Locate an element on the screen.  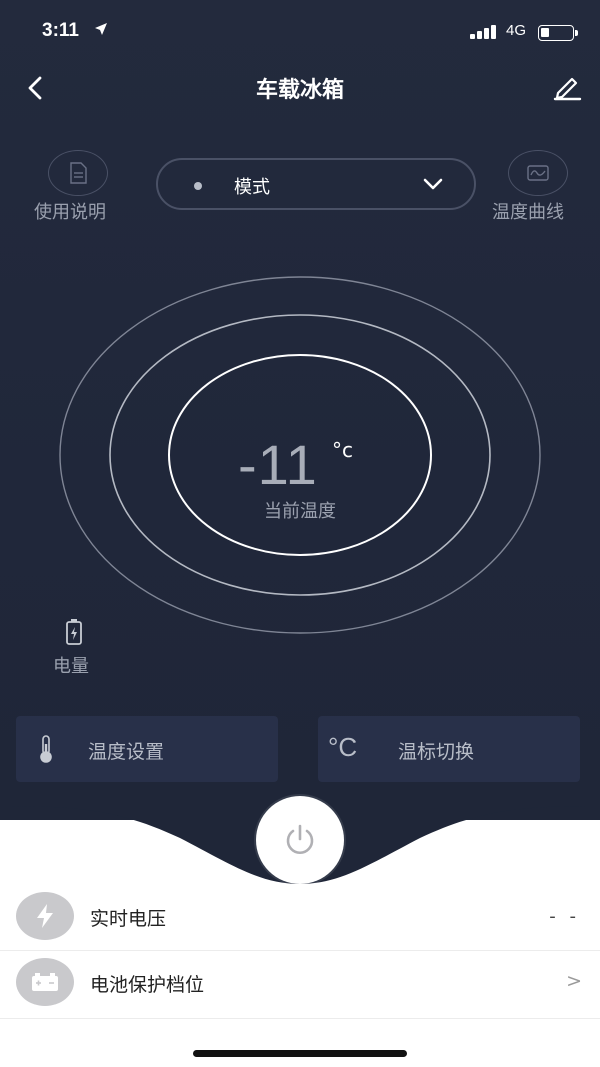
power-icon is located at coordinates (300, 839).